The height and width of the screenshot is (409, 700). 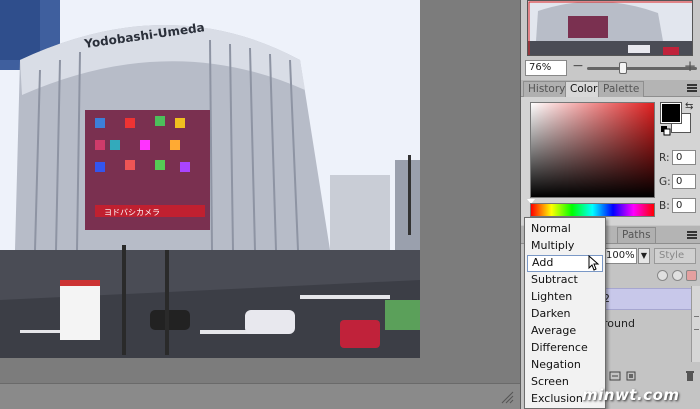 I want to click on lock-transparency-icon, so click(x=662, y=275).